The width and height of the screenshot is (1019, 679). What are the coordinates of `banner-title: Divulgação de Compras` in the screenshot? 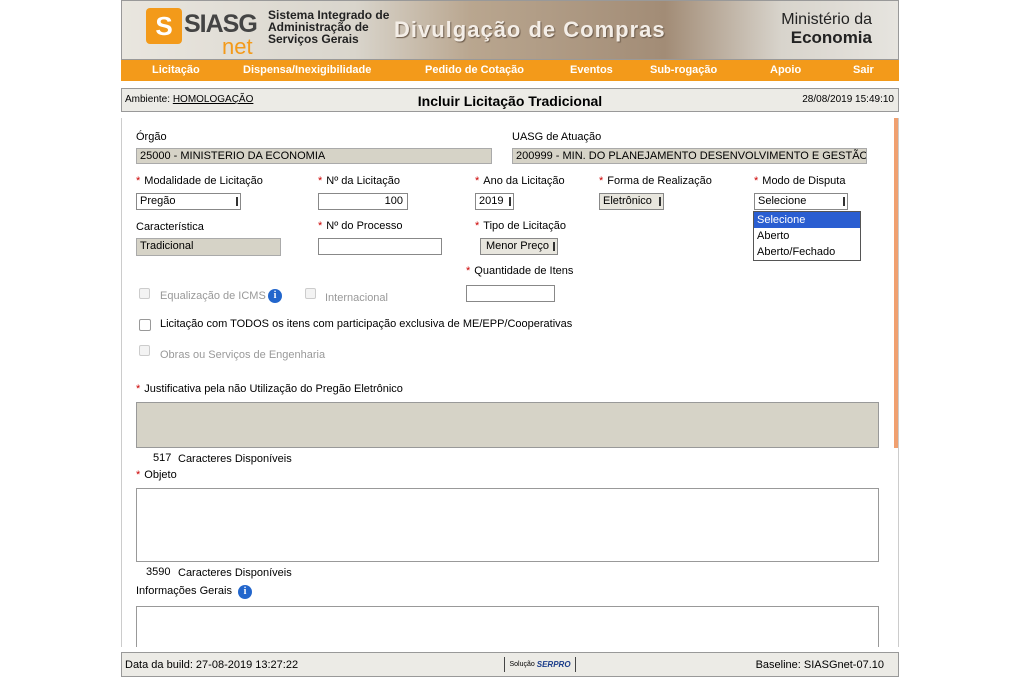 It's located at (530, 29).